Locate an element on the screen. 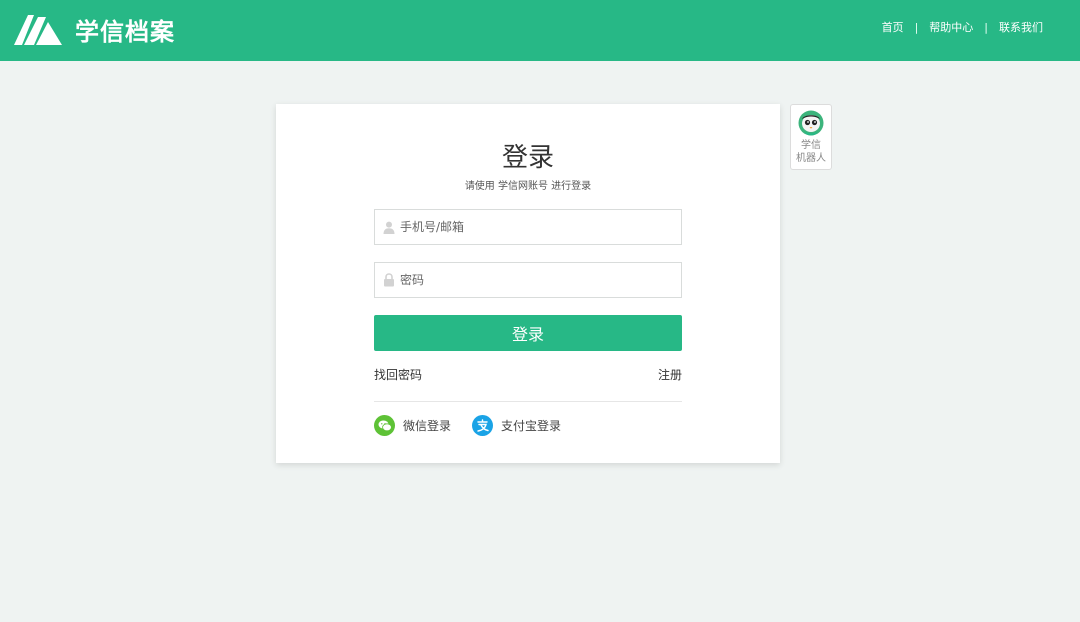  forgot-password-link: 找回密码 is located at coordinates (398, 374).